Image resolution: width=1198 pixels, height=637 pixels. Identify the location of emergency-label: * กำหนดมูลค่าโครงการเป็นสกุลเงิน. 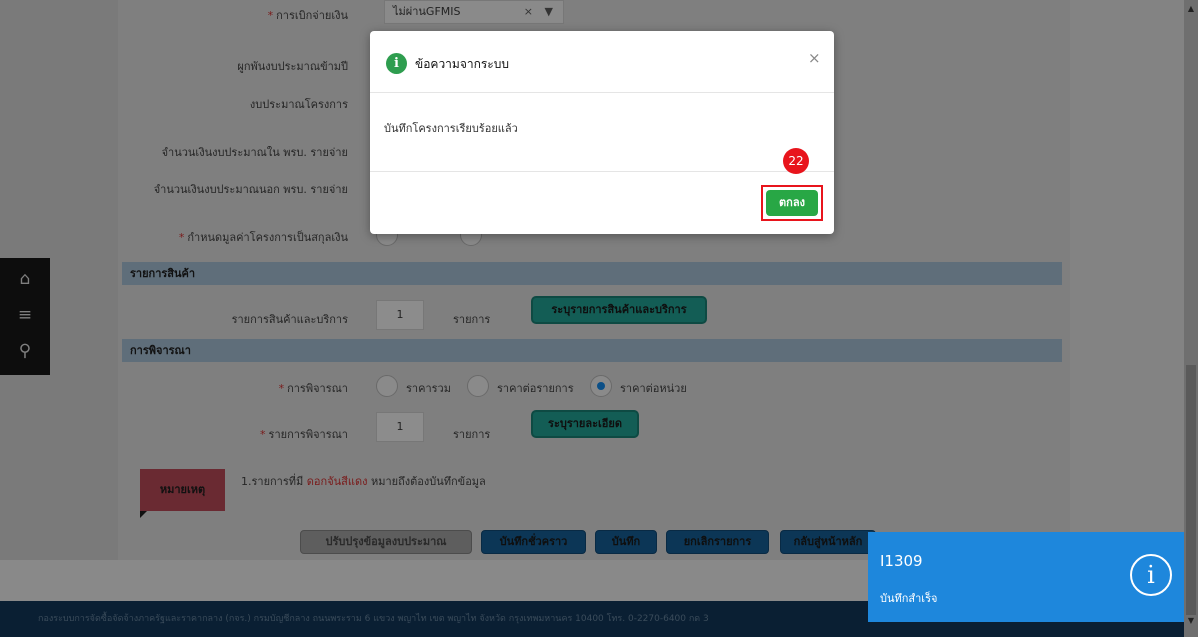
(263, 237).